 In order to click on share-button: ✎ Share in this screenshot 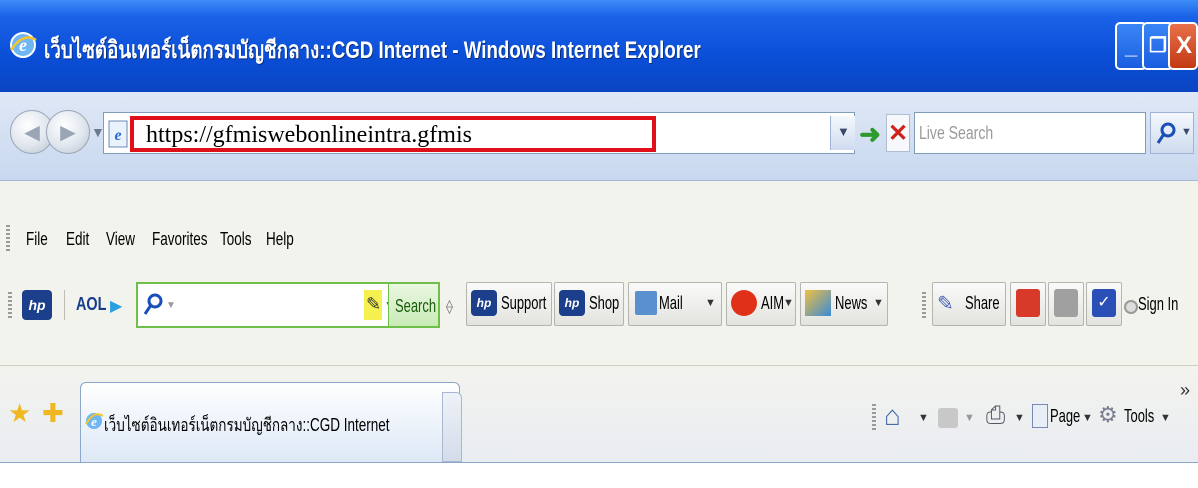, I will do `click(969, 304)`.